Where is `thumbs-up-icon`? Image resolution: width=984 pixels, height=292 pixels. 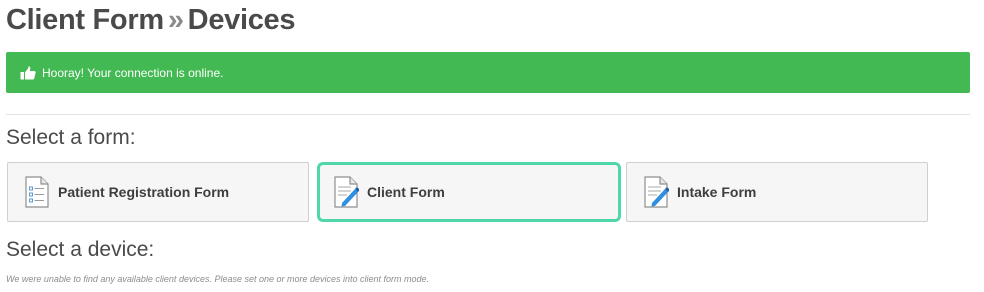 thumbs-up-icon is located at coordinates (28, 72).